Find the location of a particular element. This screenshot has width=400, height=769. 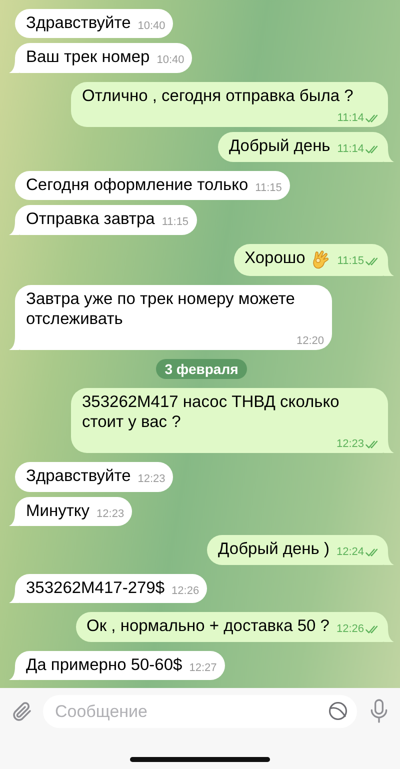

message-time: 12:20 is located at coordinates (310, 341).